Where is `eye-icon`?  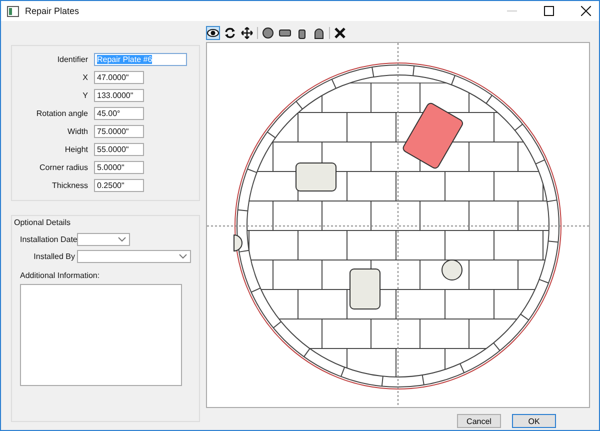 eye-icon is located at coordinates (213, 33).